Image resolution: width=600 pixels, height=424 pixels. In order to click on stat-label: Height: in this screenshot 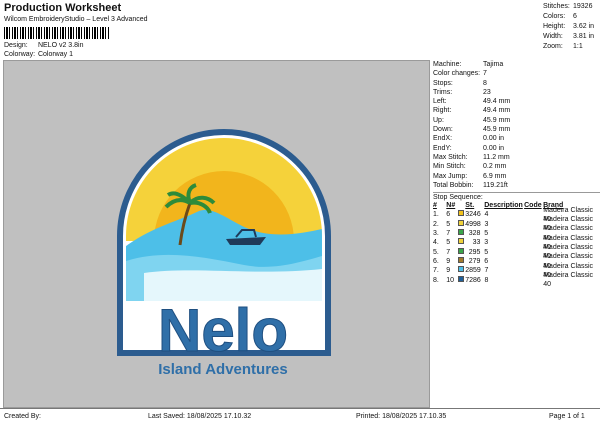, I will do `click(554, 26)`.